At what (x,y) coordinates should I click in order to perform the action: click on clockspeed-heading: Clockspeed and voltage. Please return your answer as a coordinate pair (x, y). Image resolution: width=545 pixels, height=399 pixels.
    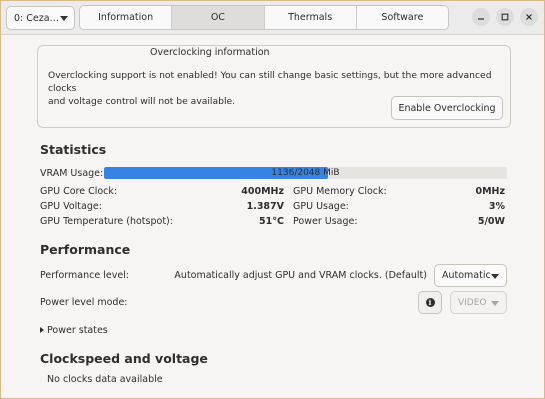
    Looking at the image, I should click on (124, 358).